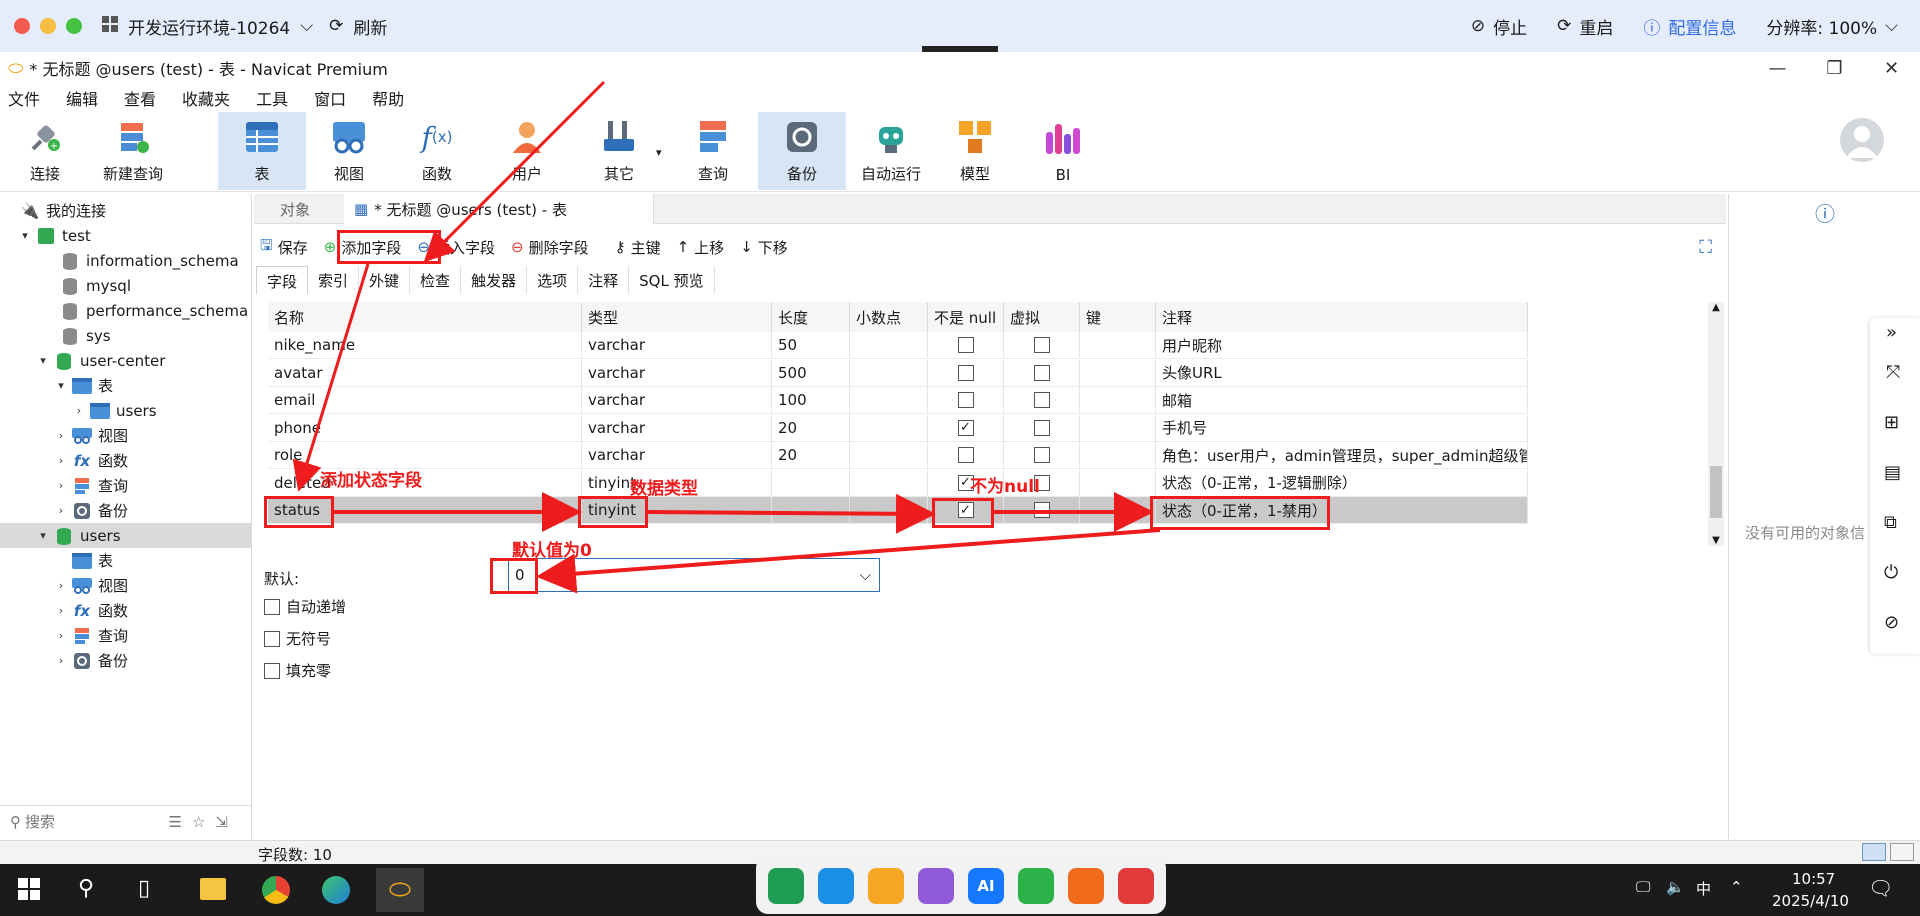  Describe the element at coordinates (659, 152) in the screenshot. I see `toolbar-other-dropdown: ▾` at that location.